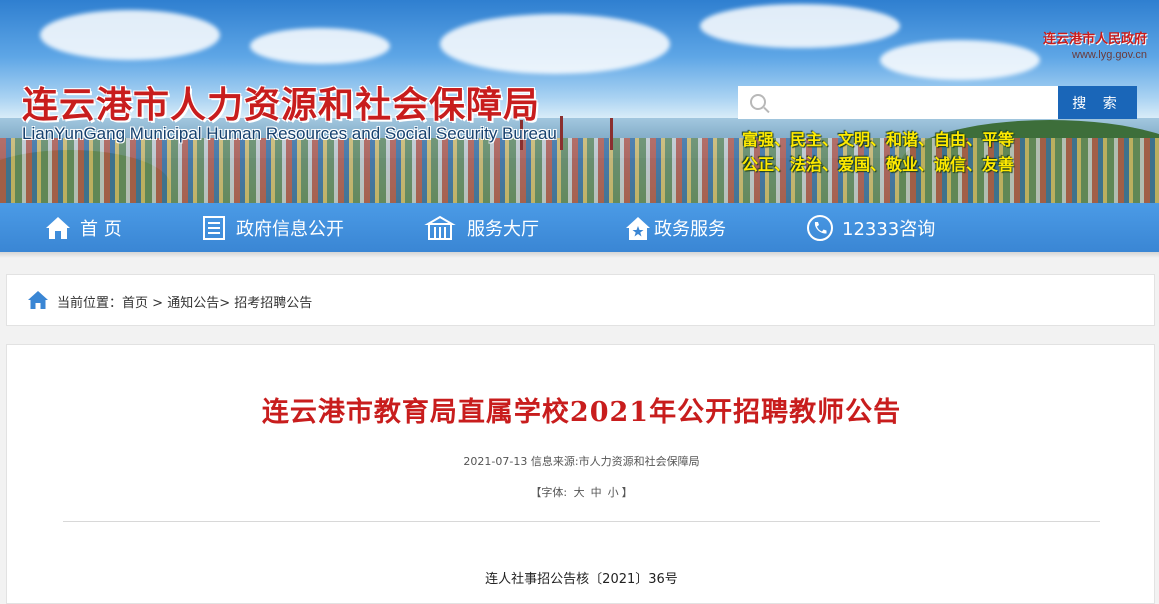 This screenshot has width=1159, height=604. Describe the element at coordinates (878, 152) in the screenshot. I see `core-values: 富强、民主、文明、和谐、自由、平等 公正、法治、爱国、敬业、诚信、友善` at that location.